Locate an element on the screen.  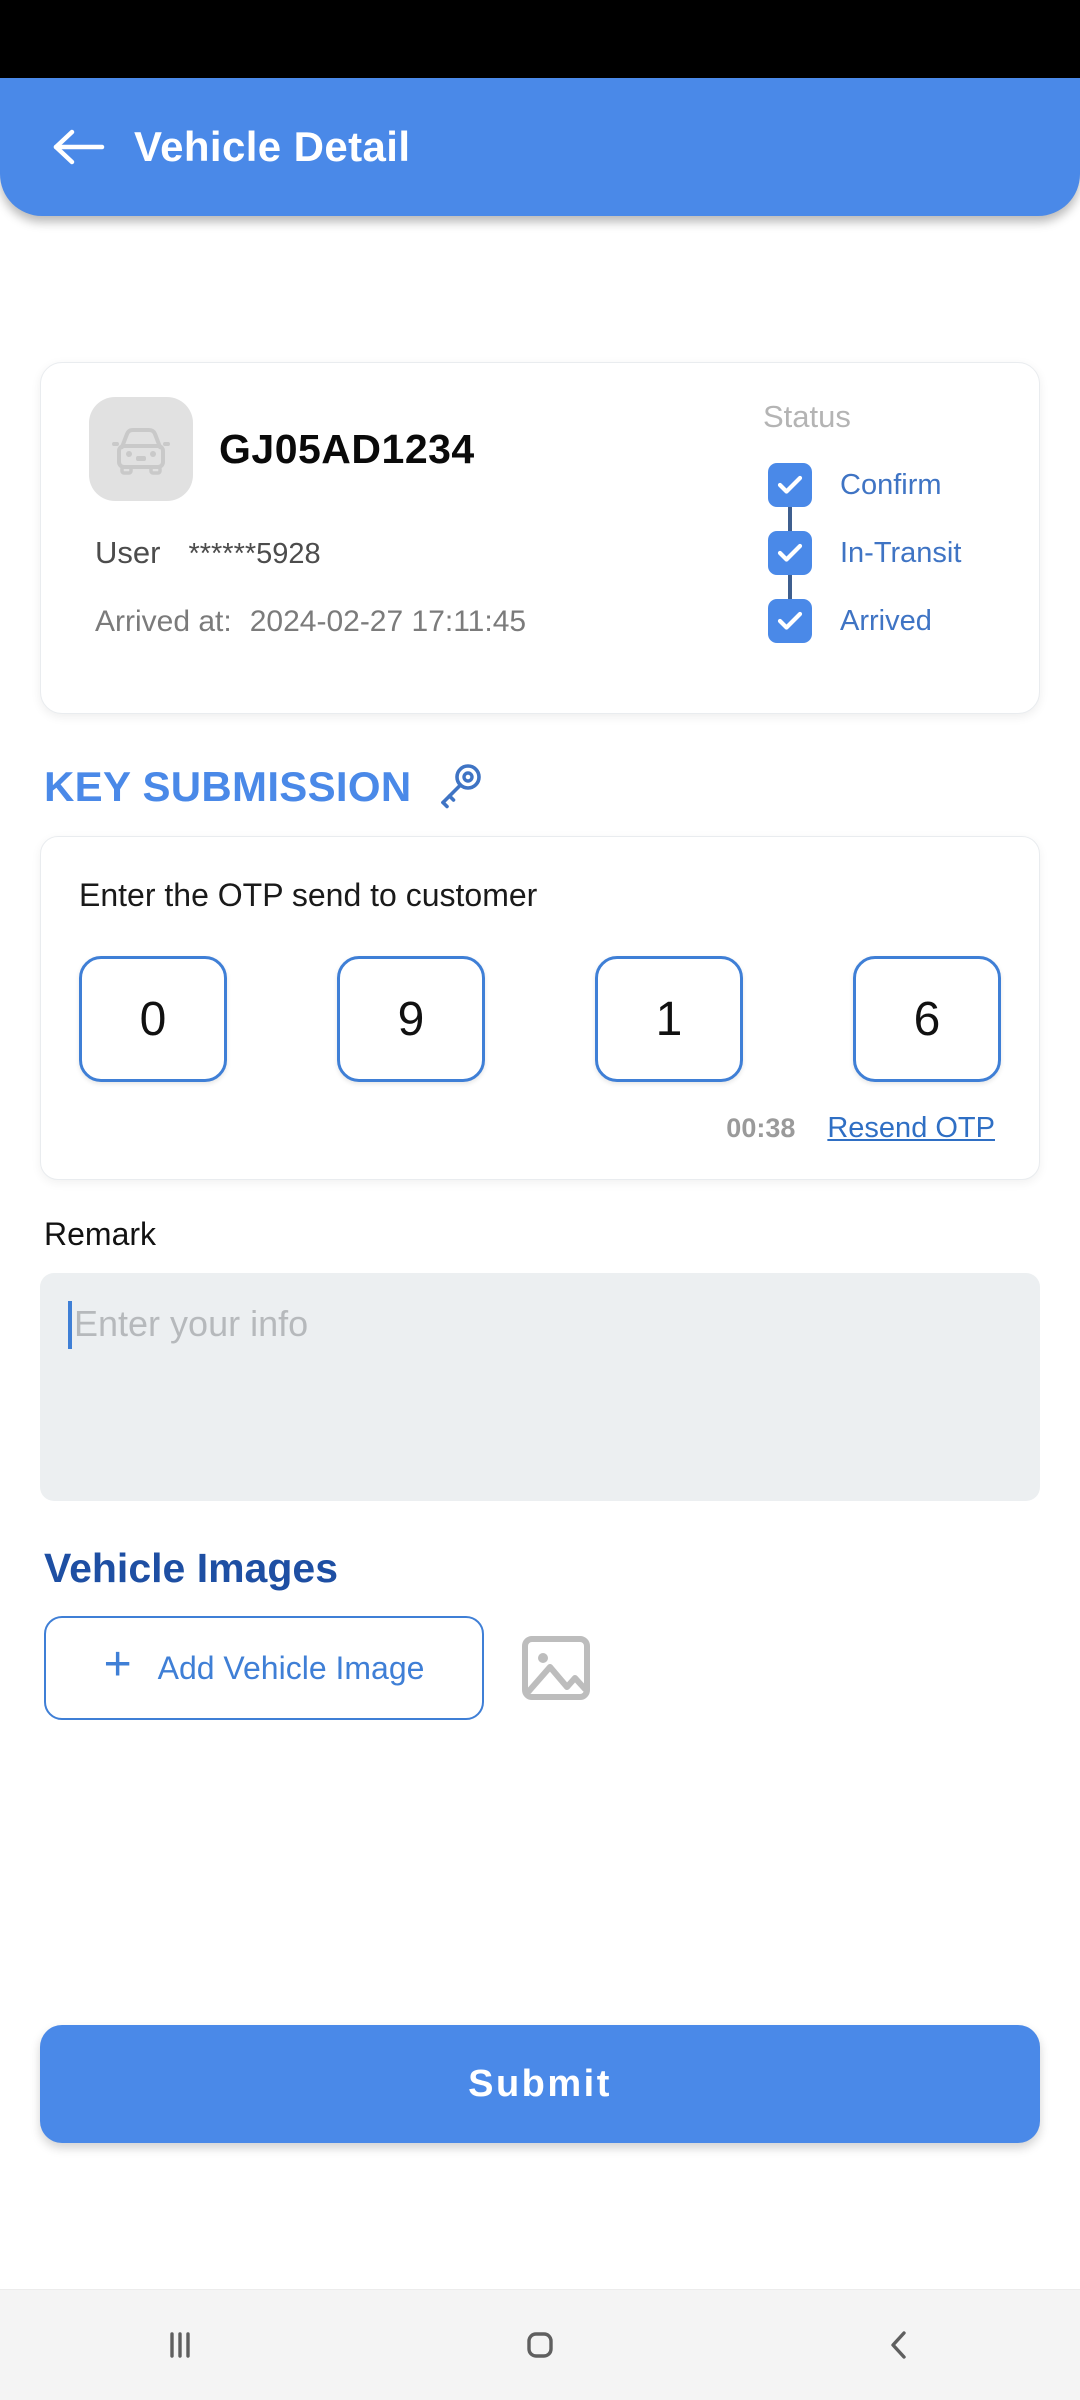
status-item-arrived: Arrived is located at coordinates (884, 621).